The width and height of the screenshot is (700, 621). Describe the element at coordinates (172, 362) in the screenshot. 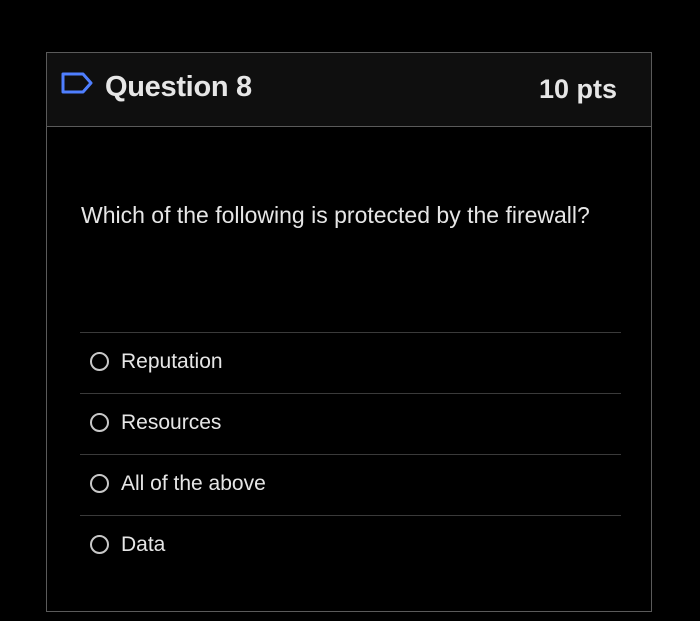

I see `answer-label: Reputation` at that location.